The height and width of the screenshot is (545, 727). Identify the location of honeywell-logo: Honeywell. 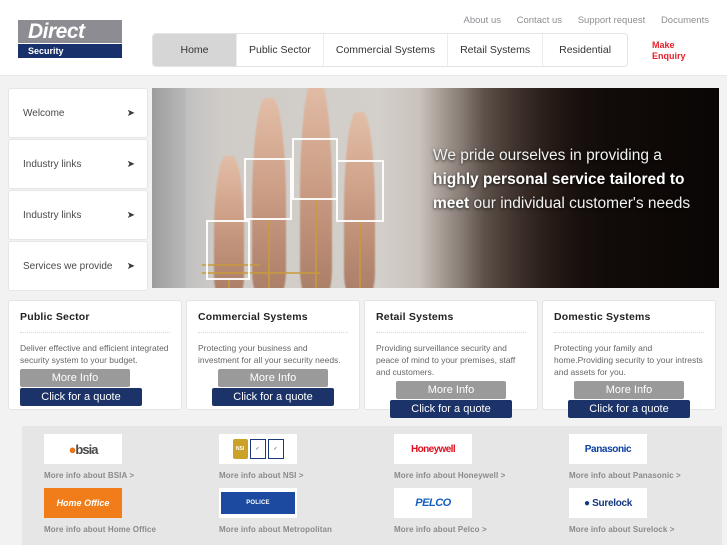
(433, 449).